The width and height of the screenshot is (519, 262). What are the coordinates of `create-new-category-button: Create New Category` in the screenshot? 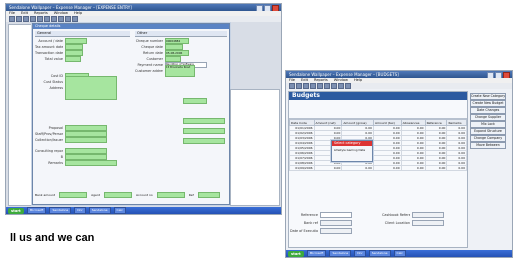 It's located at (488, 96).